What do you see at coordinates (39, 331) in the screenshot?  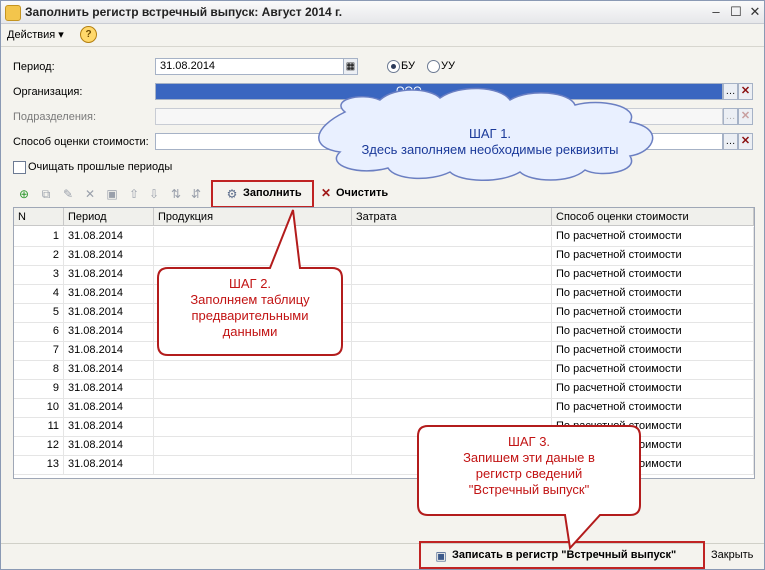 I see `row-number: 6` at bounding box center [39, 331].